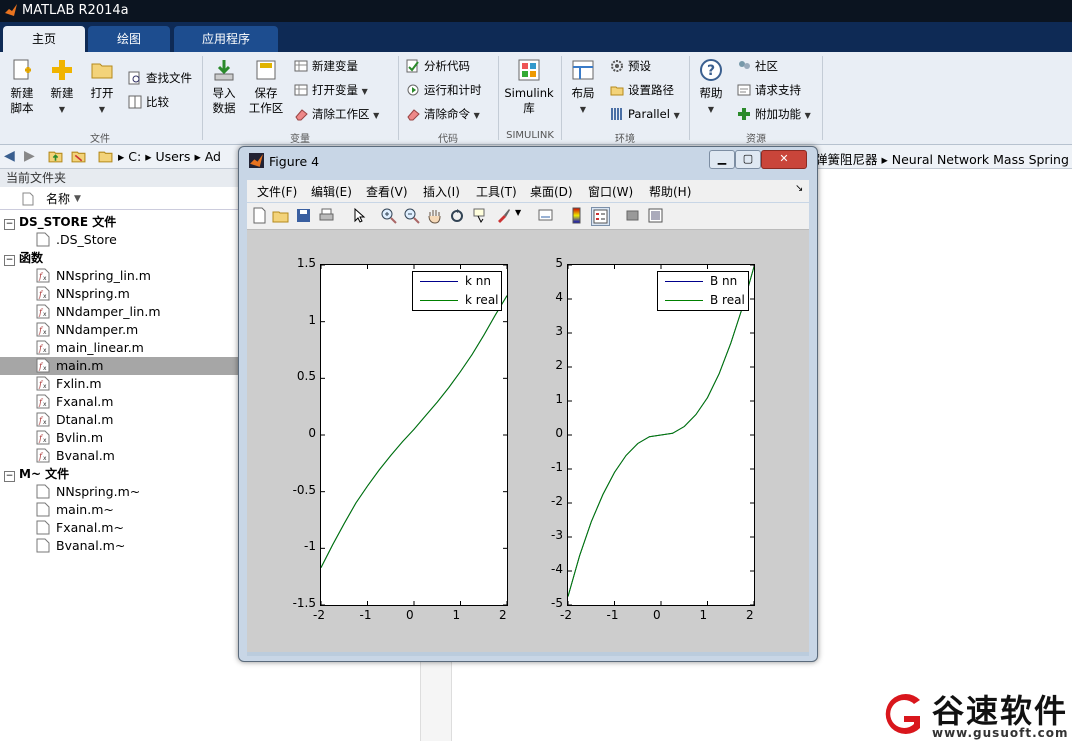 Image resolution: width=1072 pixels, height=741 pixels. I want to click on show-plot-tools-icon, so click(655, 215).